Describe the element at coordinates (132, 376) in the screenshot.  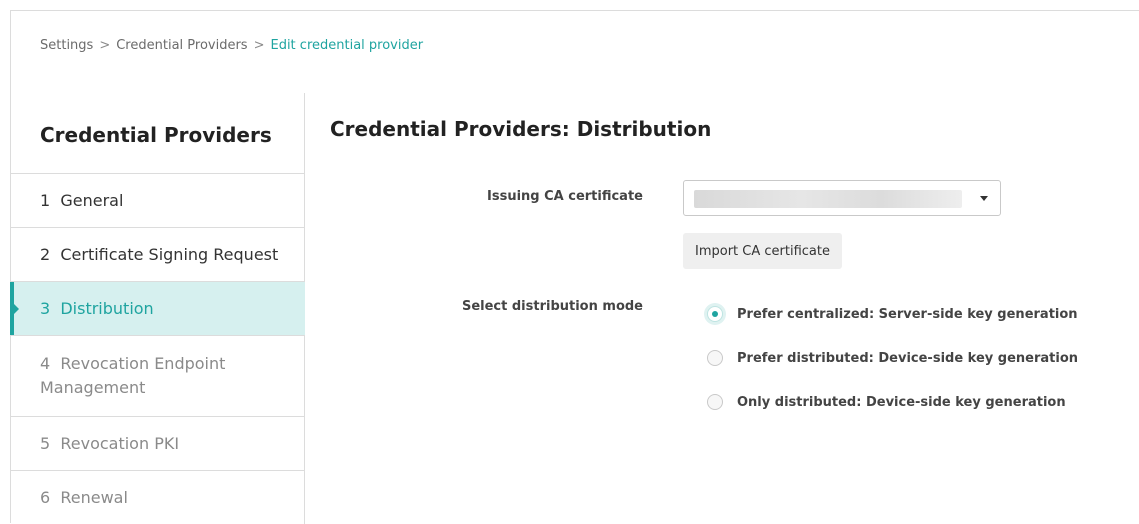
I see `sidebar-step-label-wrap: 4 Revocation Endpoint Management` at that location.